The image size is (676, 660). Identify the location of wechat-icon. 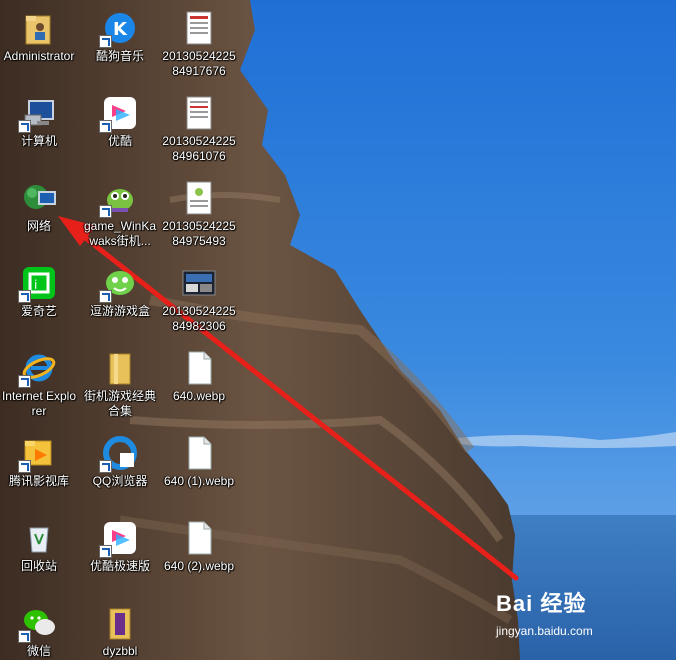
(37, 624).